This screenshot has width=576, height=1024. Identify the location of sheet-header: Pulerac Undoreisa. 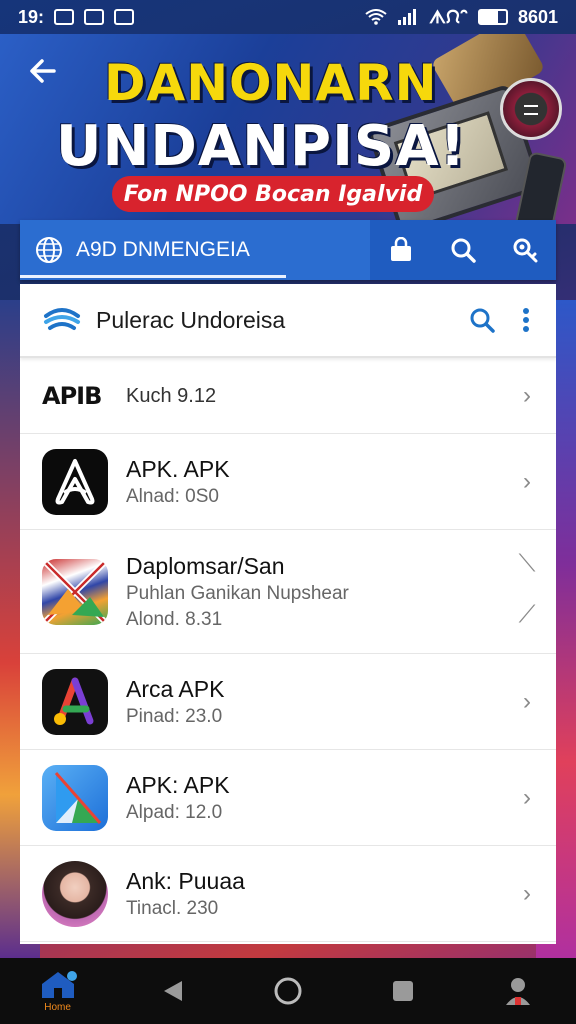
(288, 321).